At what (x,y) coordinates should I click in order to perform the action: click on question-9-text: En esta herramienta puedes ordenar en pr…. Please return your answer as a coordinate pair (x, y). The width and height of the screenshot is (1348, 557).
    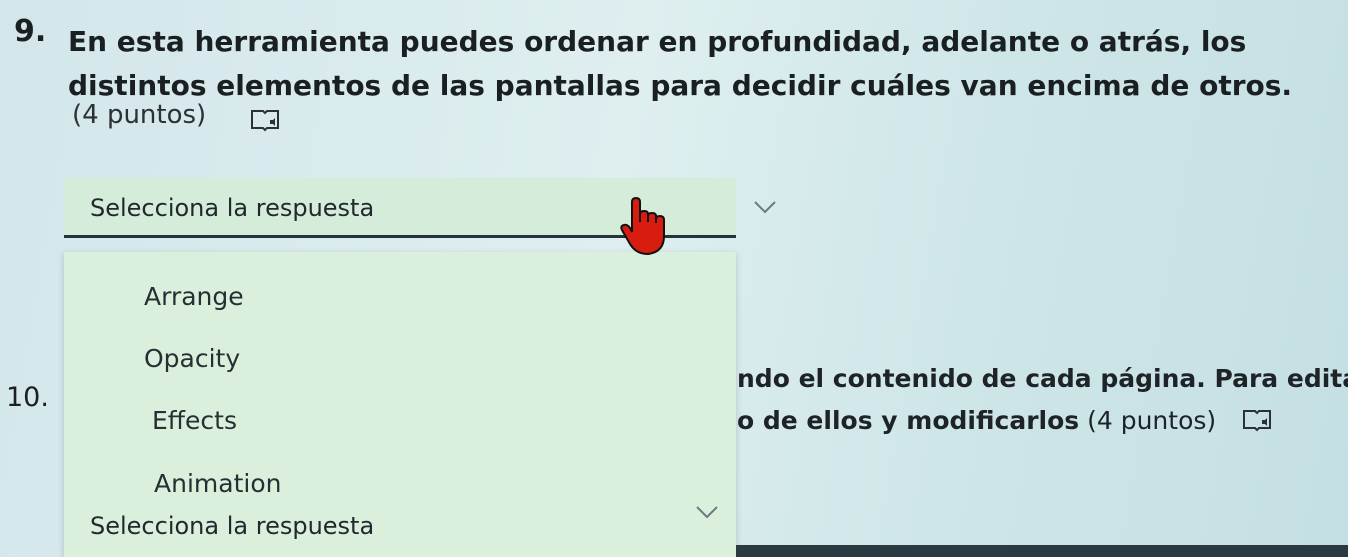
    Looking at the image, I should click on (680, 63).